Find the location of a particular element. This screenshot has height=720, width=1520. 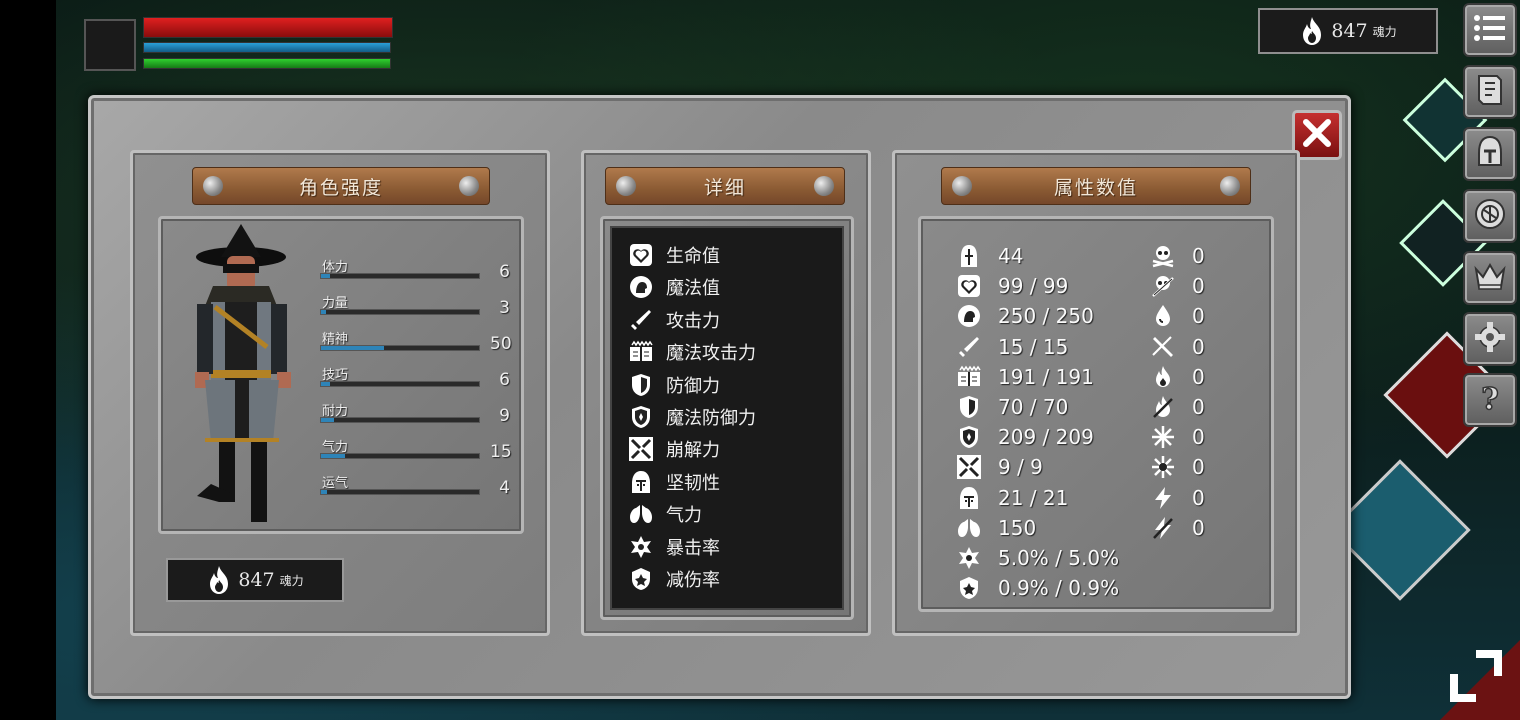

fire-resist-icon is located at coordinates (1163, 407).